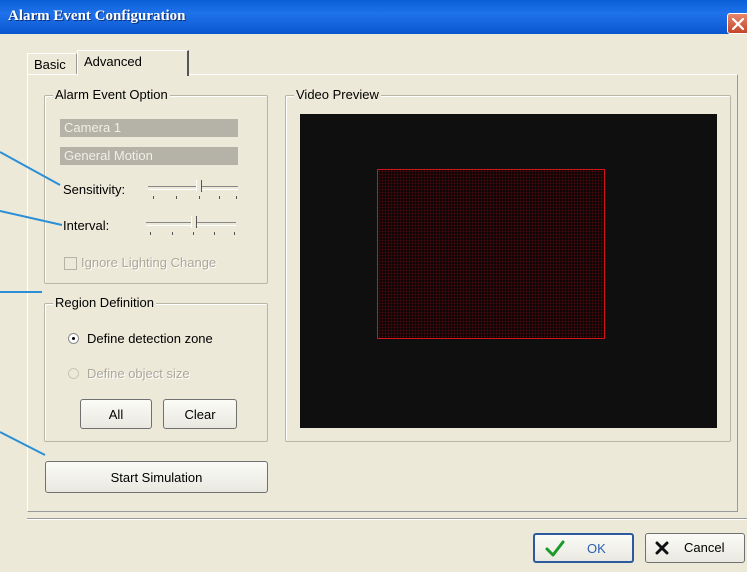 Image resolution: width=747 pixels, height=572 pixels. I want to click on tab-advanced-label: Advanced, so click(113, 61).